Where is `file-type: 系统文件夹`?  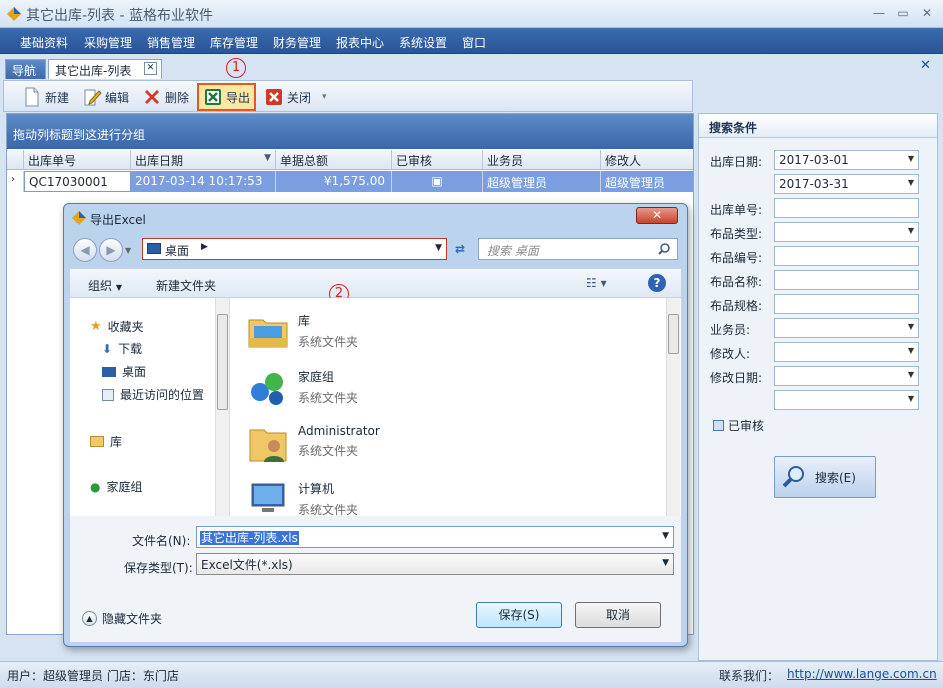
file-type: 系统文件夹 is located at coordinates (328, 451).